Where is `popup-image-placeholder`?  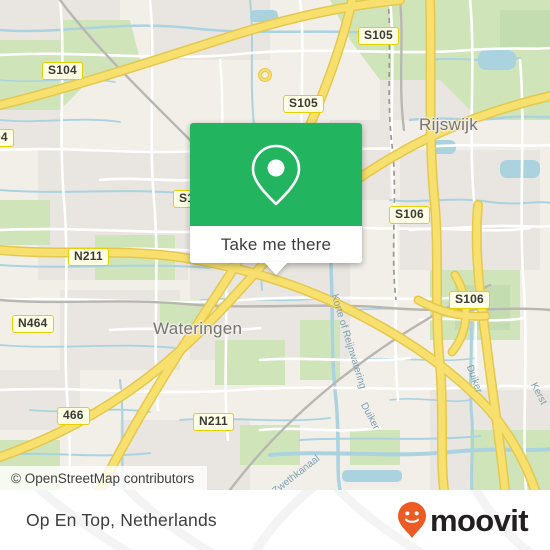
popup-image-placeholder is located at coordinates (276, 174).